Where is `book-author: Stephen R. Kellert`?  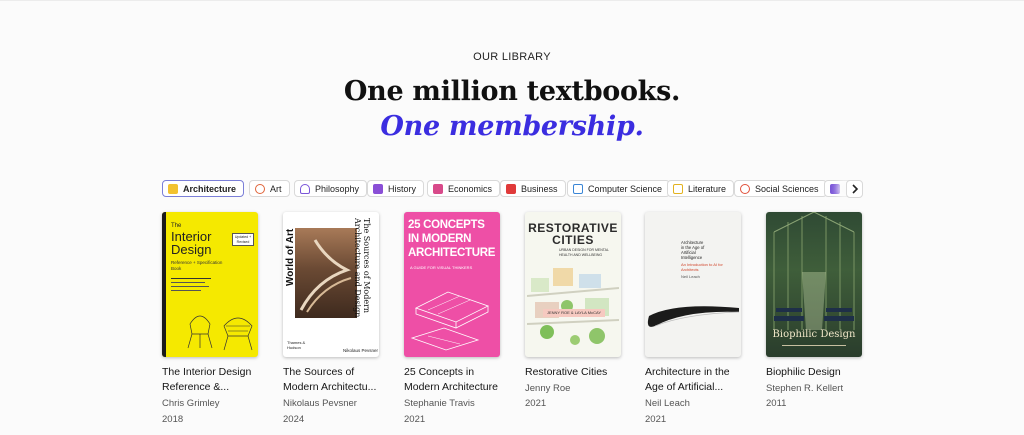 book-author: Stephen R. Kellert is located at coordinates (805, 388).